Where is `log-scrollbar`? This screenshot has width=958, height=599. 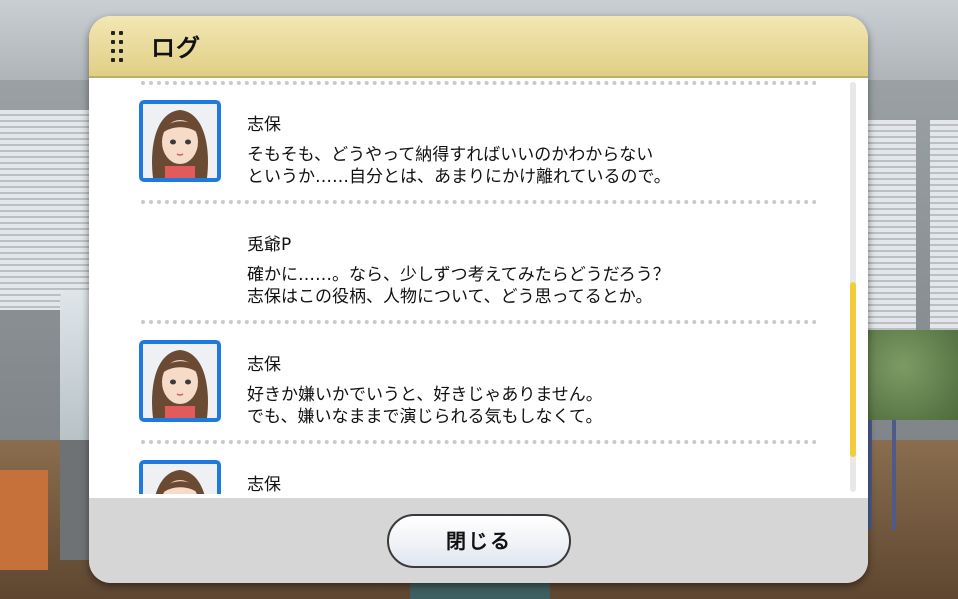 log-scrollbar is located at coordinates (853, 287).